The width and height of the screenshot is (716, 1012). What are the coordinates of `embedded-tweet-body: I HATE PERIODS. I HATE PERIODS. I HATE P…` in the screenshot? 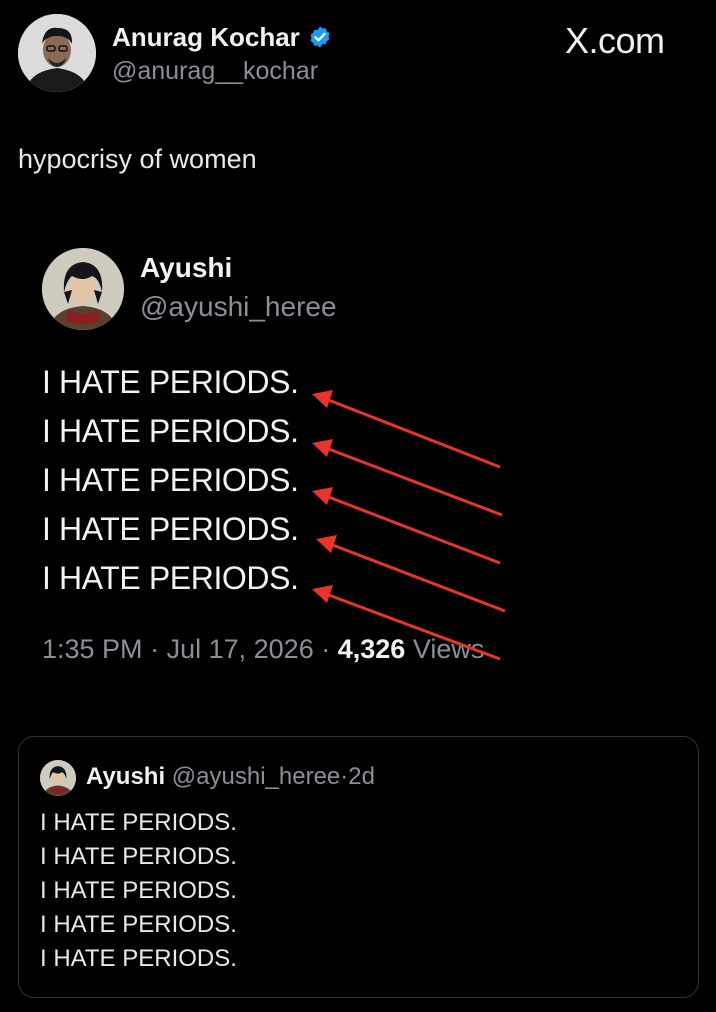 It's located at (170, 484).